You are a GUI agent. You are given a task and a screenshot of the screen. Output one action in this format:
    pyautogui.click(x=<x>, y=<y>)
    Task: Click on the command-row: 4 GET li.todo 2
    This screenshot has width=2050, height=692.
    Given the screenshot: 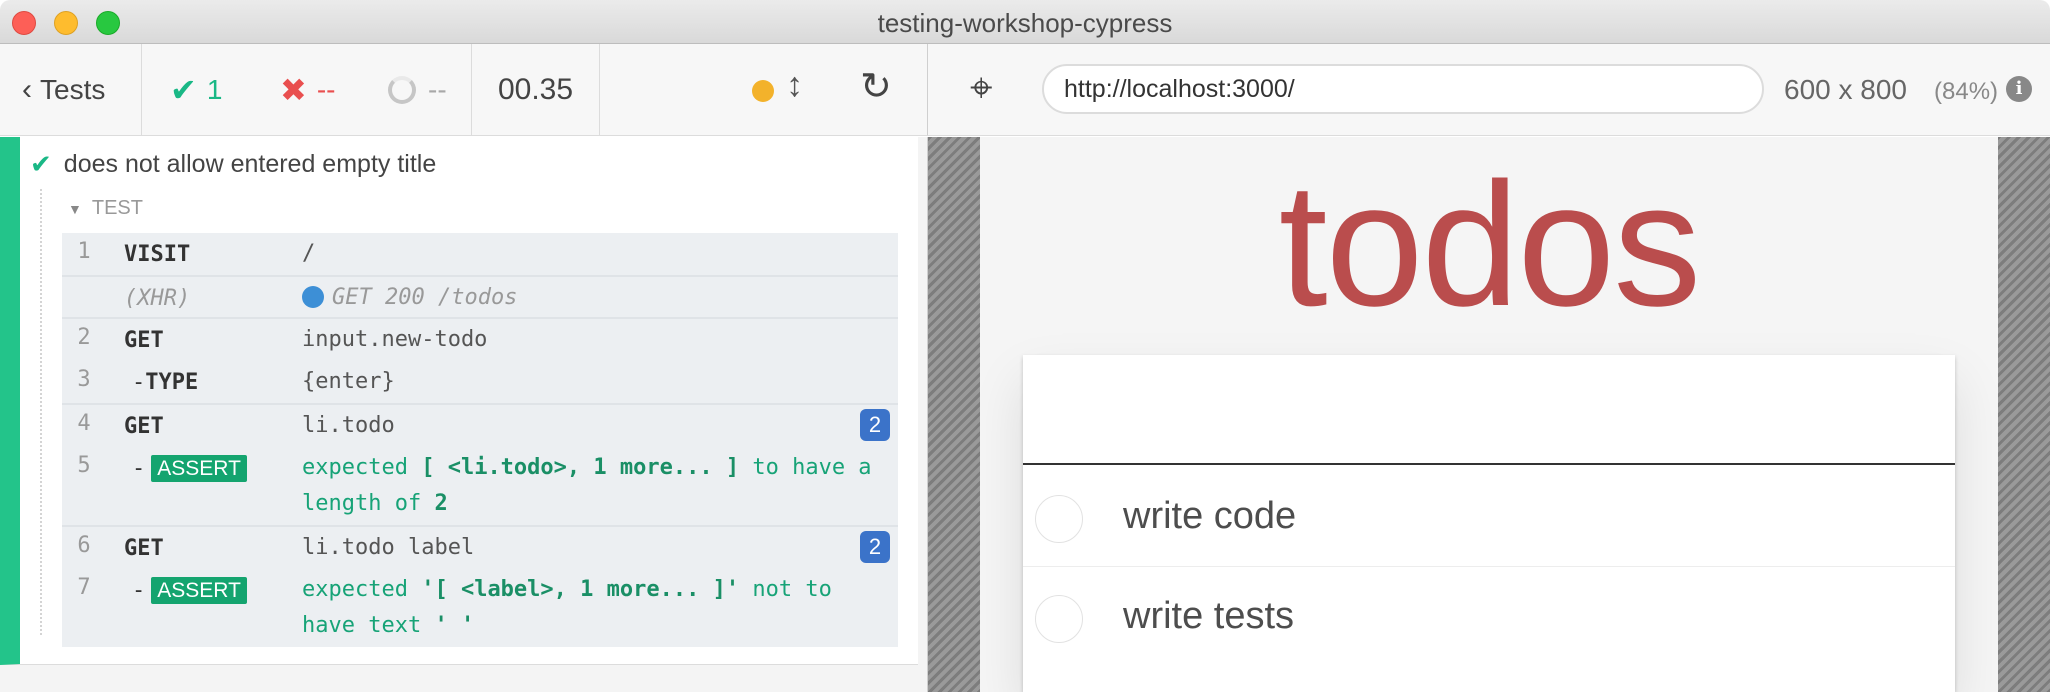 What is the action you would take?
    pyautogui.click(x=480, y=426)
    